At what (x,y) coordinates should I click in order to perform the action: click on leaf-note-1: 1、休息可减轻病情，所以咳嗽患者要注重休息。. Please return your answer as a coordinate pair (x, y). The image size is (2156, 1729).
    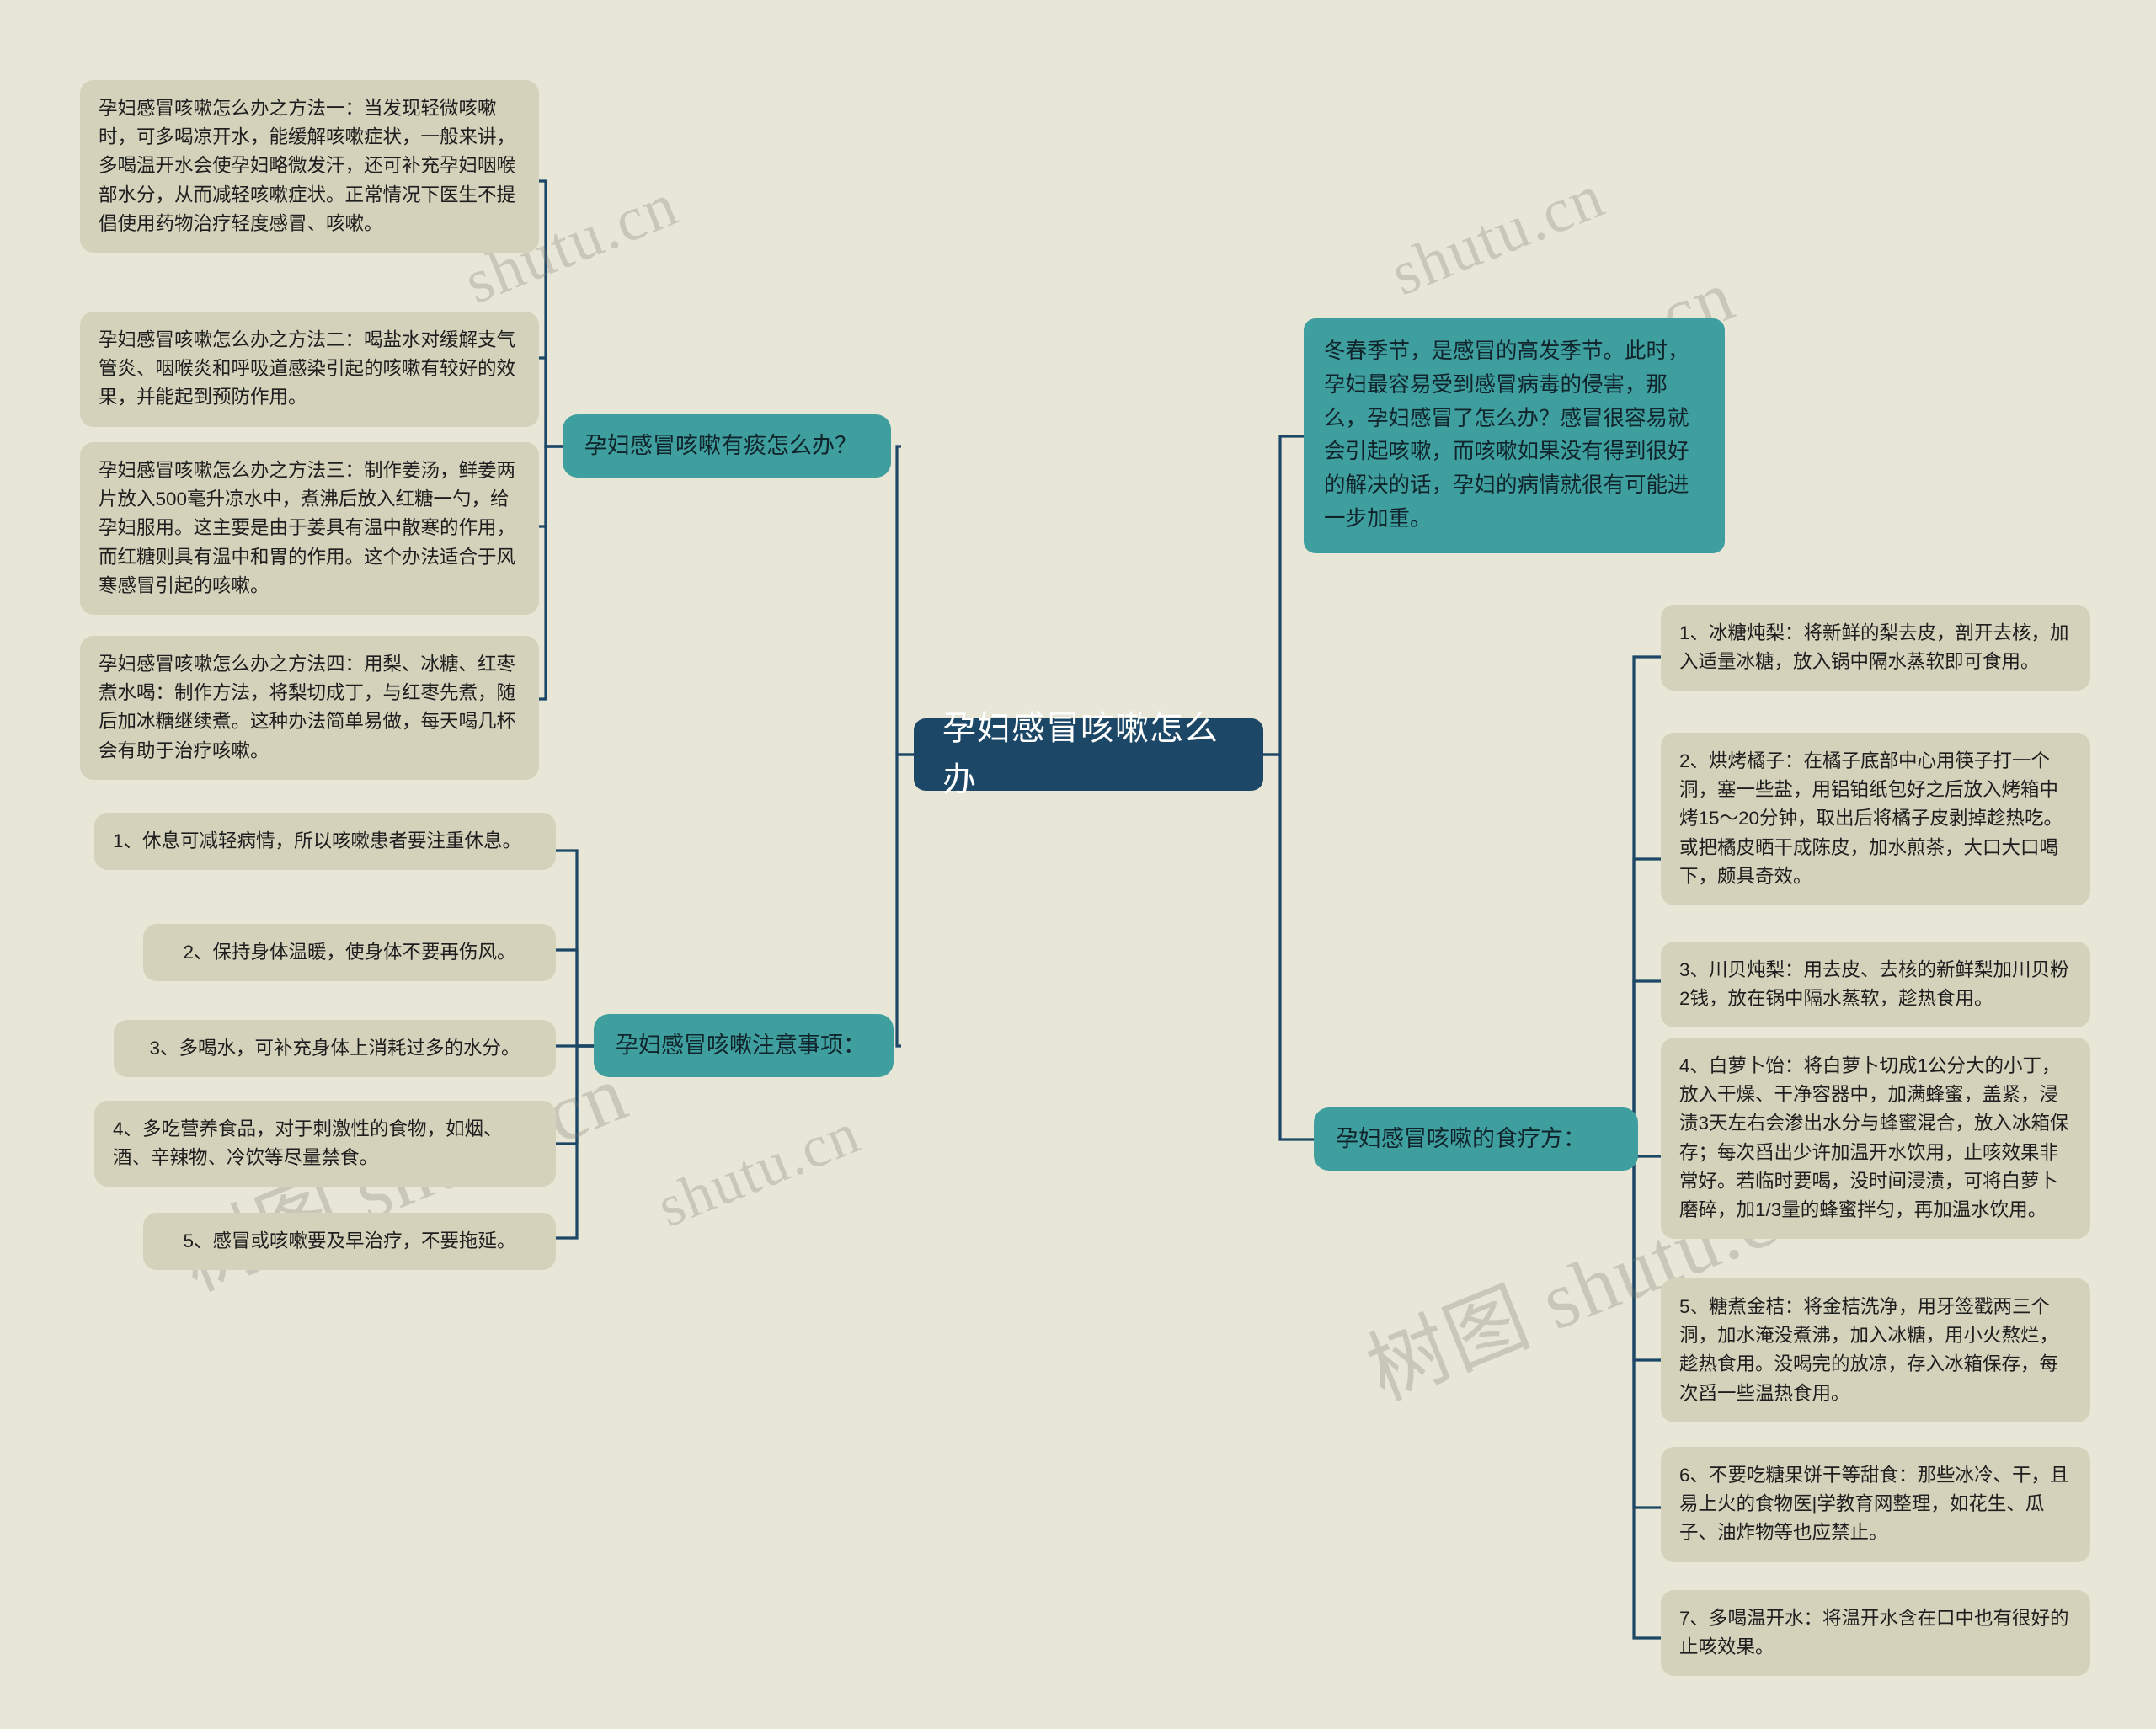
    Looking at the image, I should click on (325, 842).